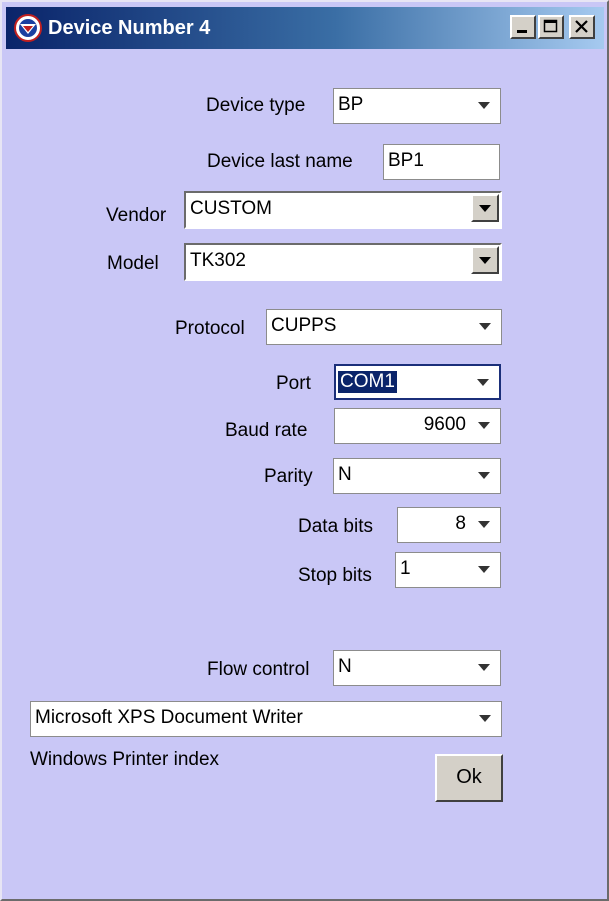 Image resolution: width=609 pixels, height=901 pixels. What do you see at coordinates (417, 106) in the screenshot?
I see `device-type-dropdown: BP` at bounding box center [417, 106].